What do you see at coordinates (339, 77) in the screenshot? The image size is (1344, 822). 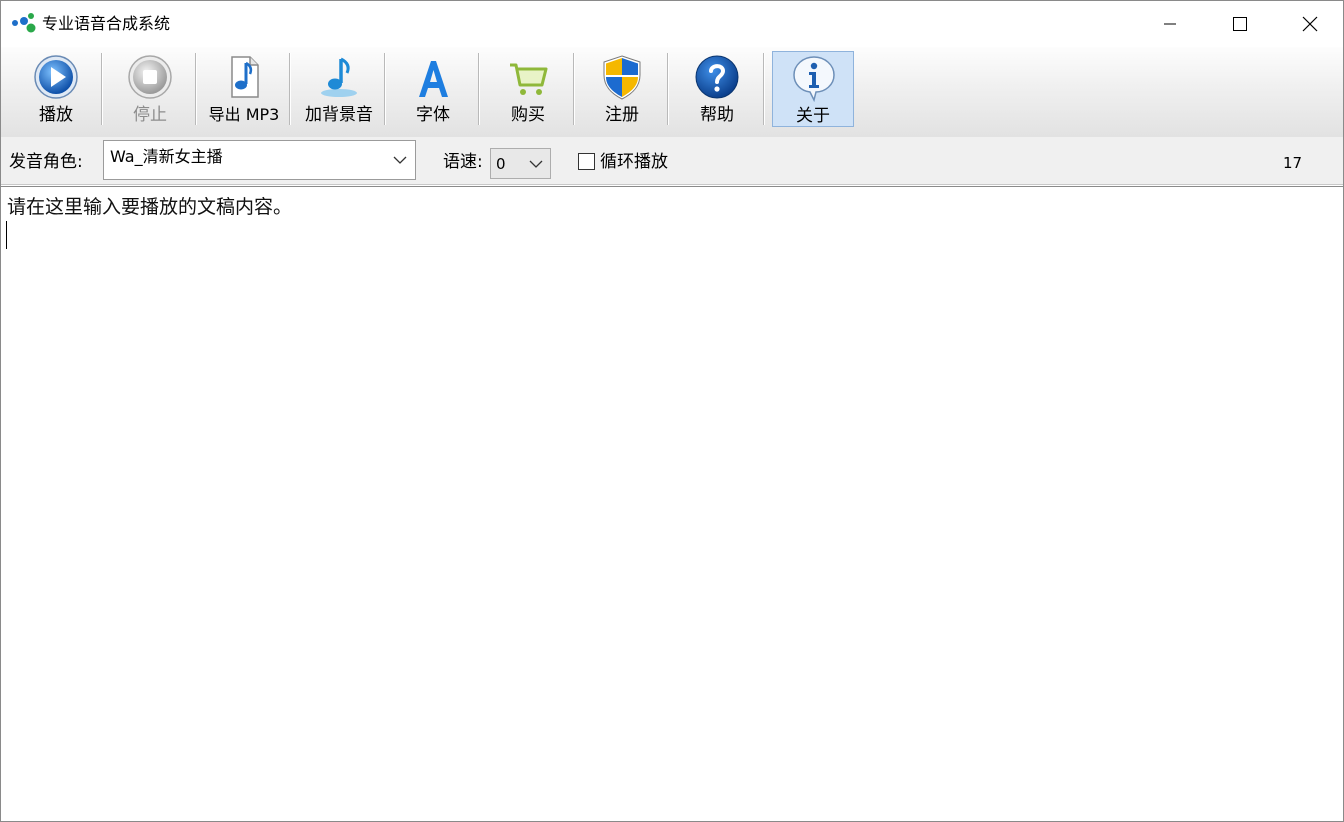 I see `music-note-icon` at bounding box center [339, 77].